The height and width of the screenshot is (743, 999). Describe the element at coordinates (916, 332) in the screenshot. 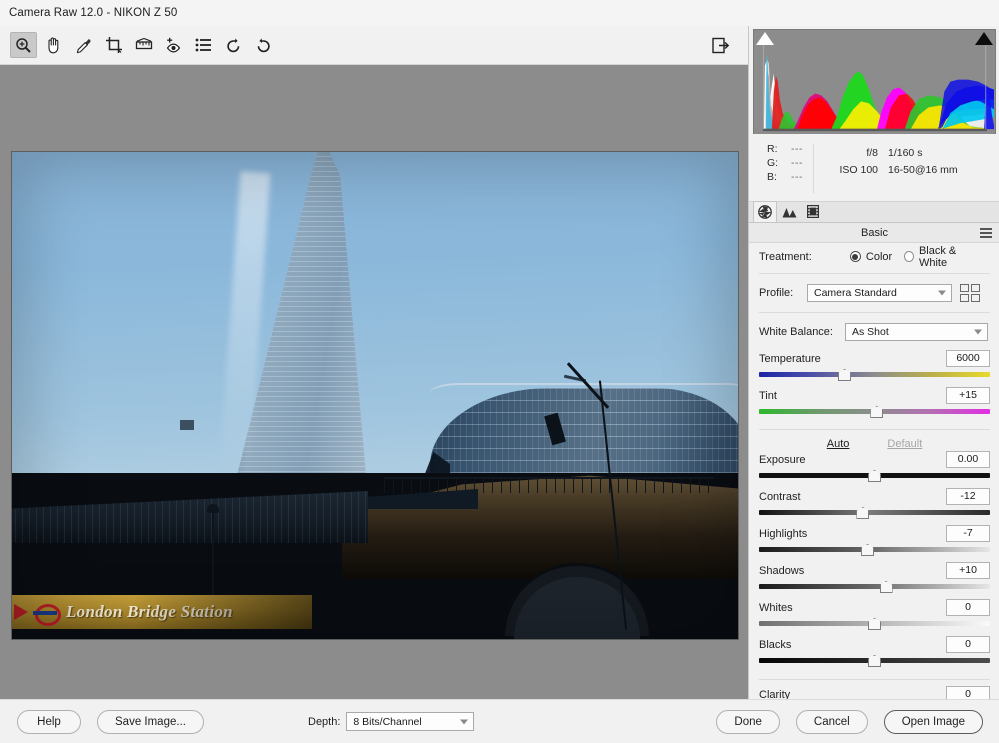

I see `white-balance-select: As Shot` at that location.